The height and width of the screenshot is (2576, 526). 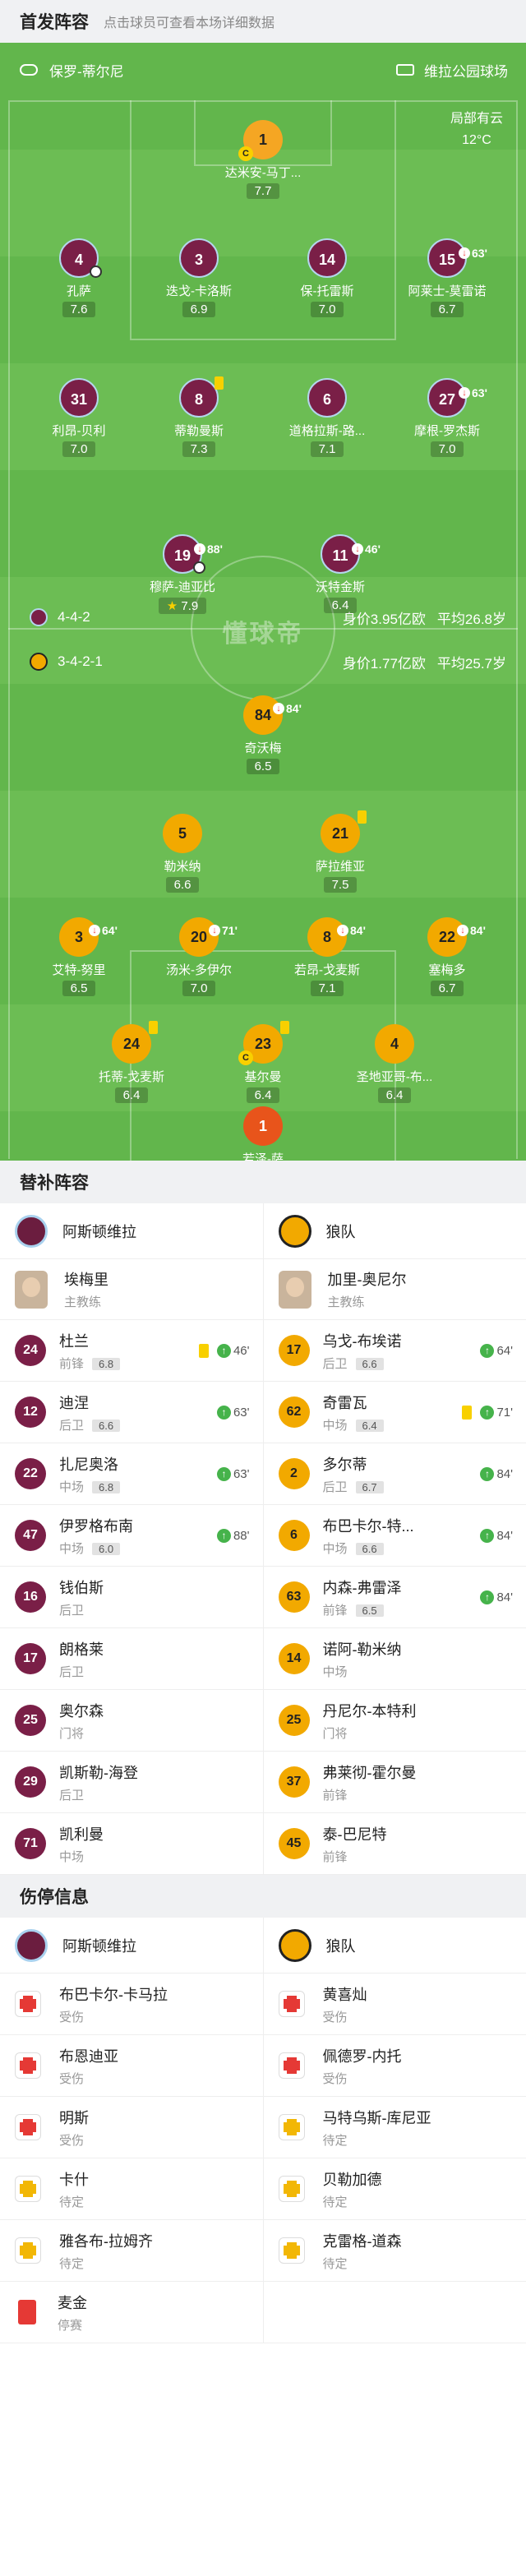 What do you see at coordinates (394, 2188) in the screenshot?
I see `injury-item: 贝勒加德 待定` at bounding box center [394, 2188].